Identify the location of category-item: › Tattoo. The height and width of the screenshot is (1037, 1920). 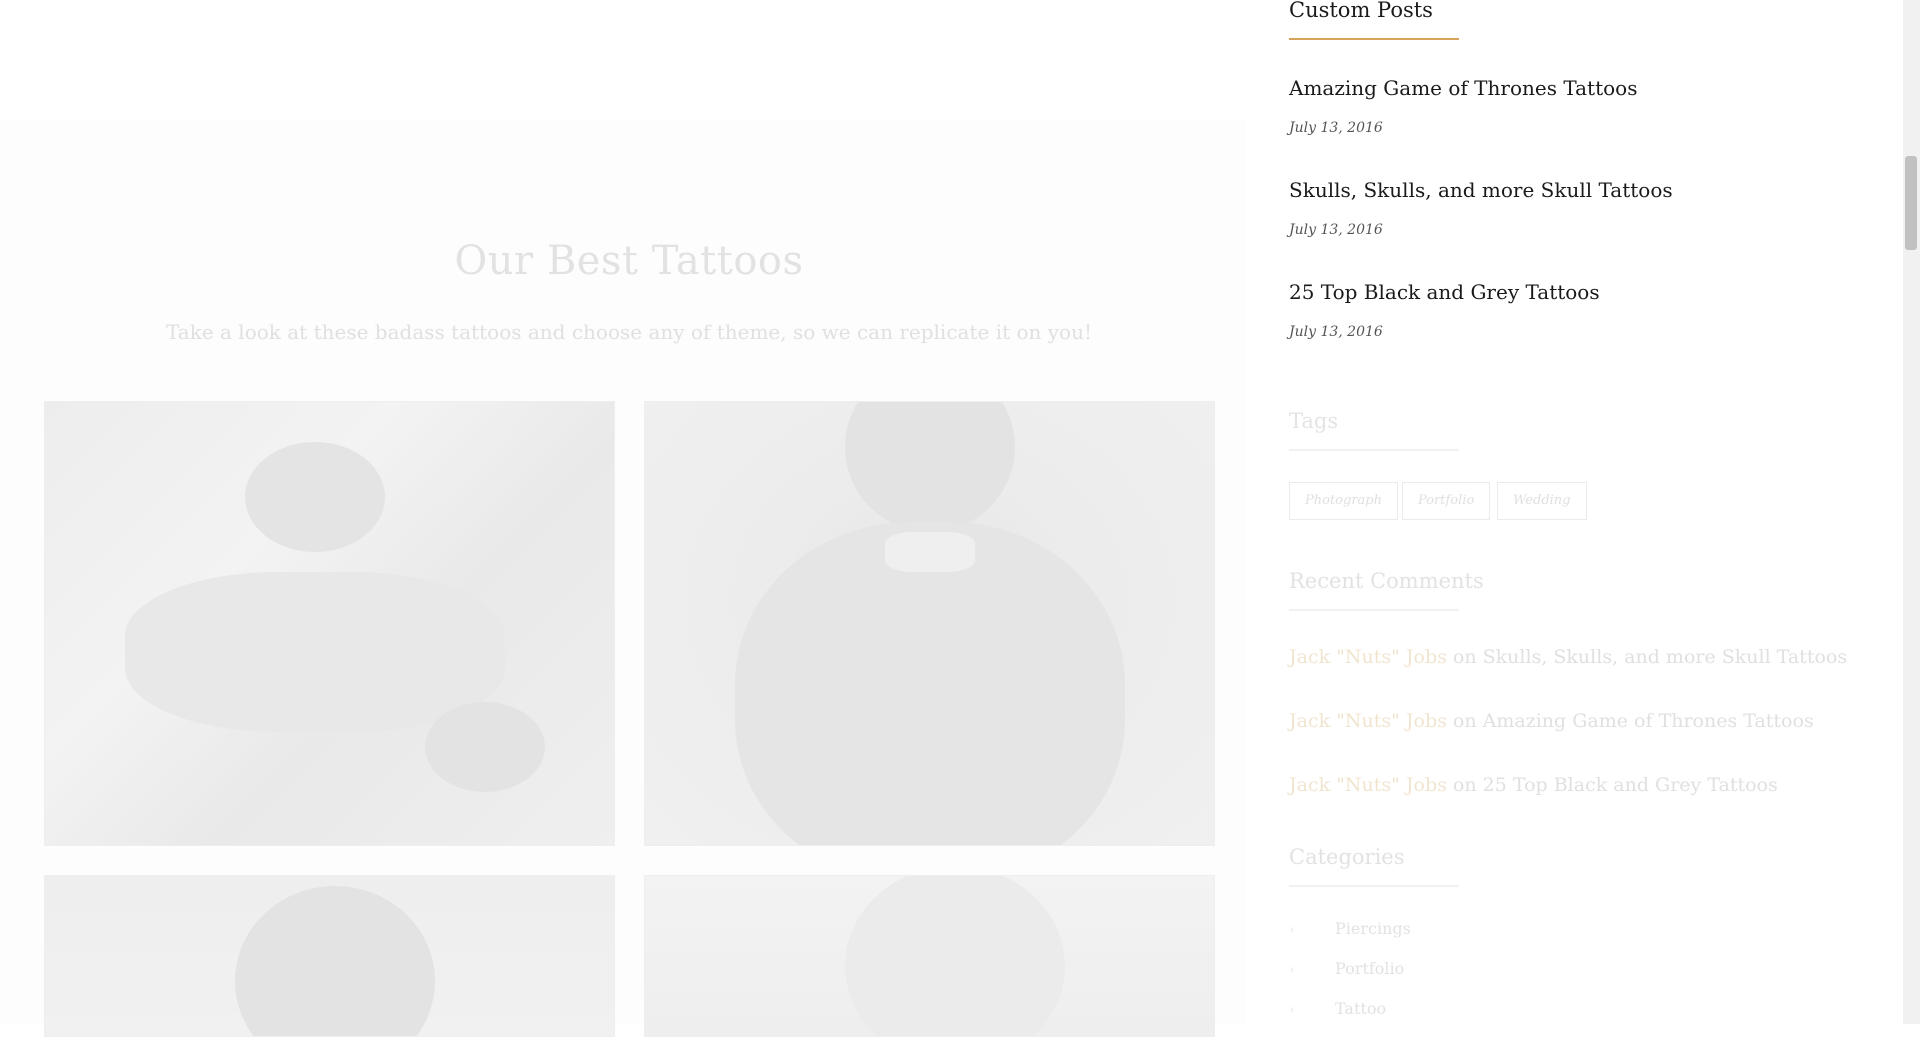
(1337, 1008).